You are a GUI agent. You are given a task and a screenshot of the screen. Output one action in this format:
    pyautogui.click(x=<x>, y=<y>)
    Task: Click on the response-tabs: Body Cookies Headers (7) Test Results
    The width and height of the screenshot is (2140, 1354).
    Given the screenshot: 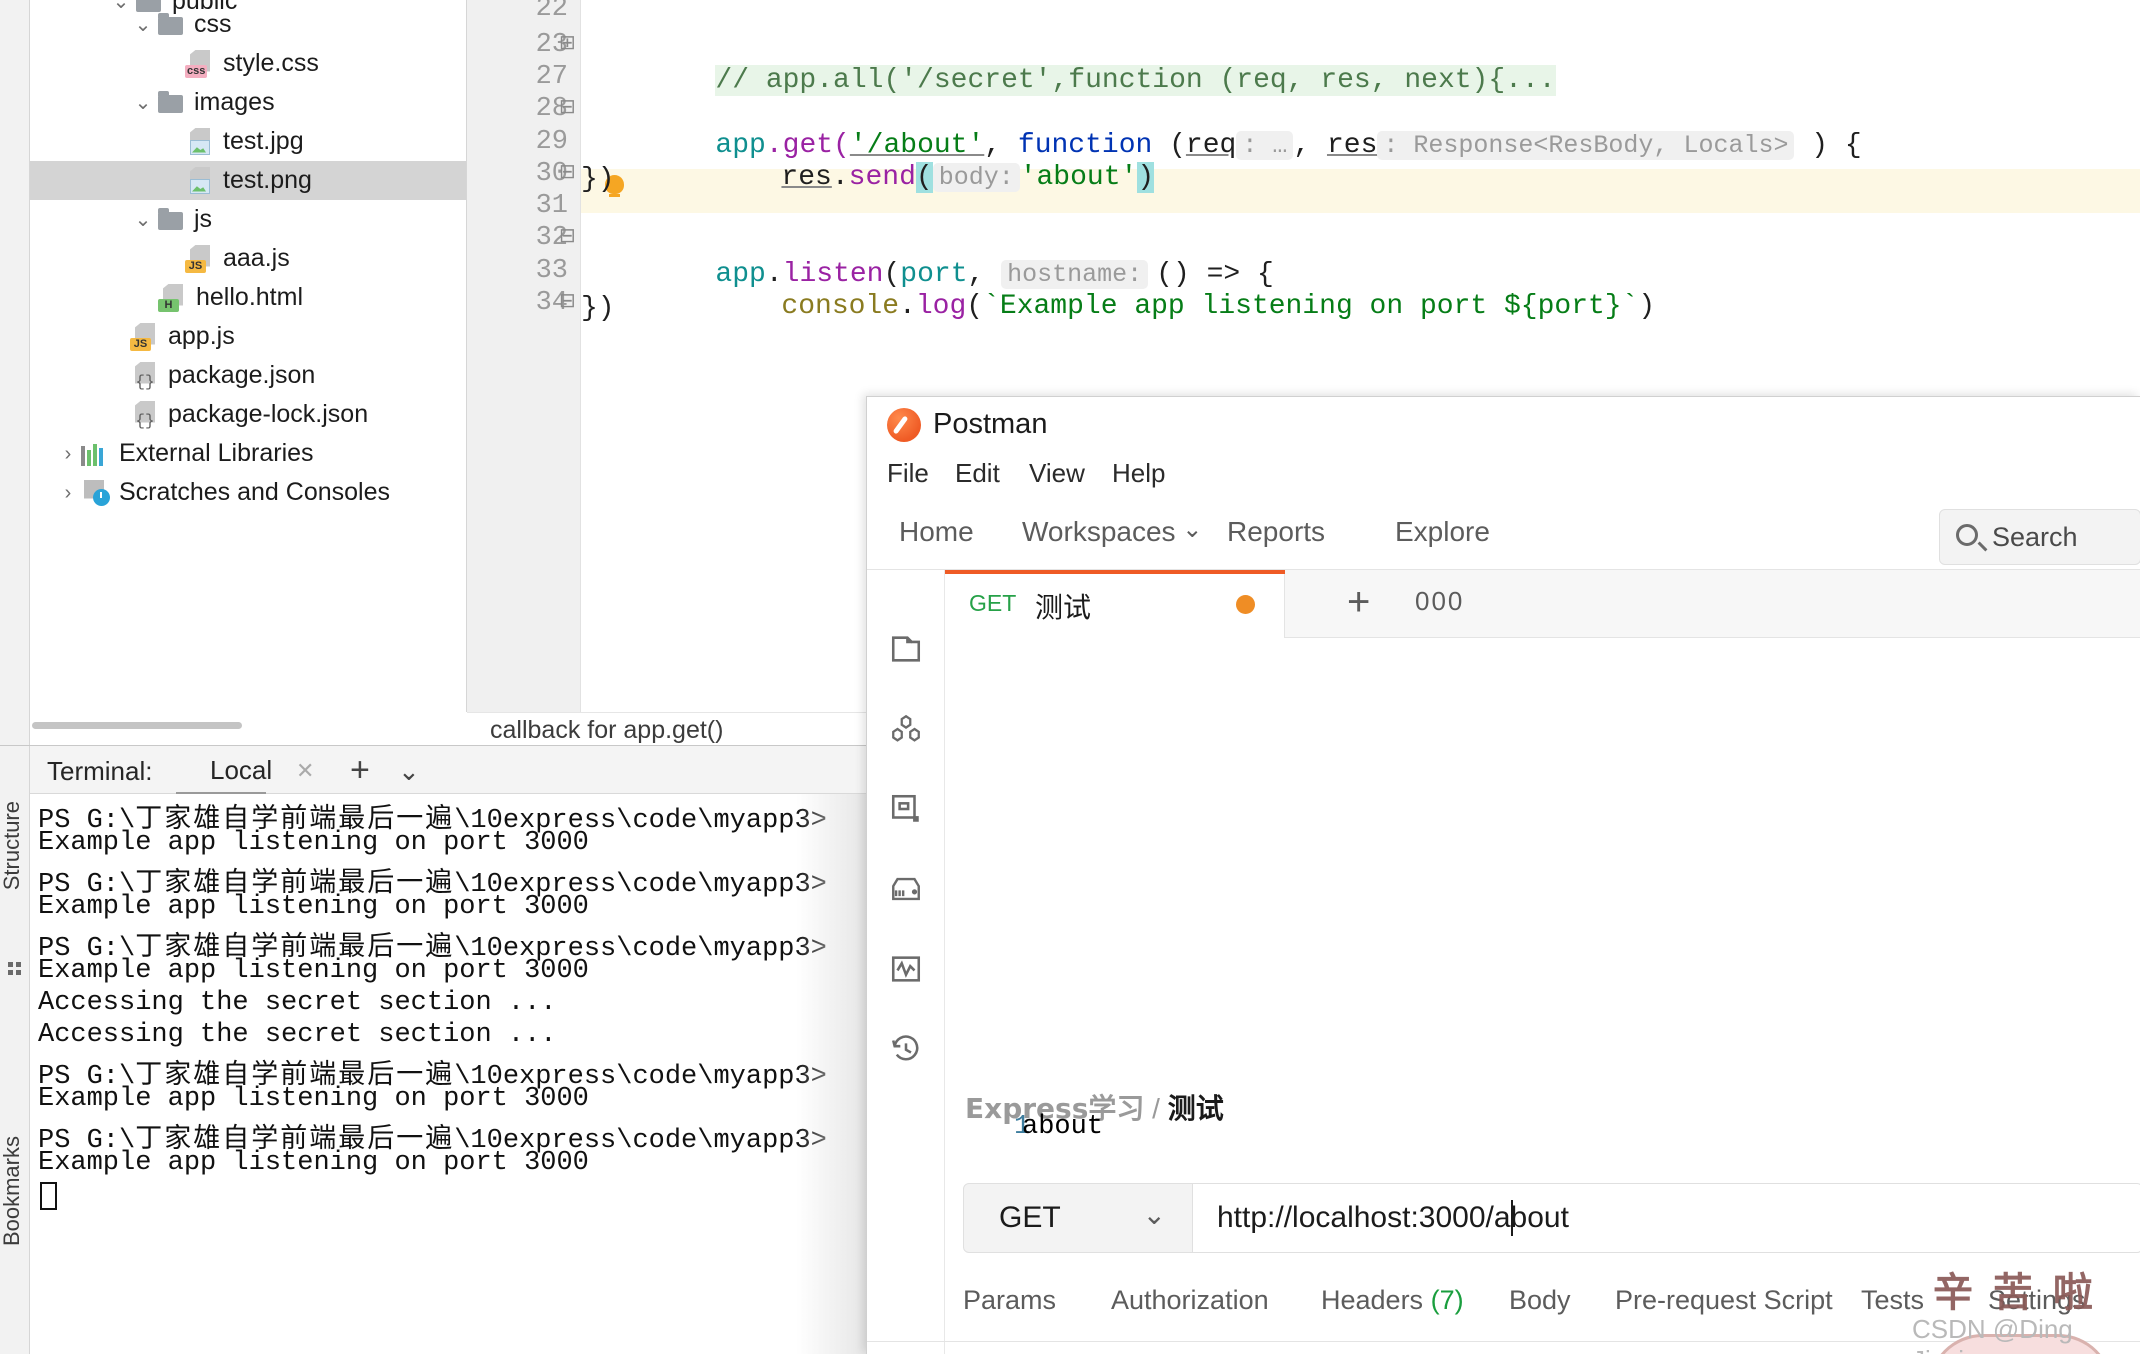 What is the action you would take?
    pyautogui.click(x=1551, y=1351)
    